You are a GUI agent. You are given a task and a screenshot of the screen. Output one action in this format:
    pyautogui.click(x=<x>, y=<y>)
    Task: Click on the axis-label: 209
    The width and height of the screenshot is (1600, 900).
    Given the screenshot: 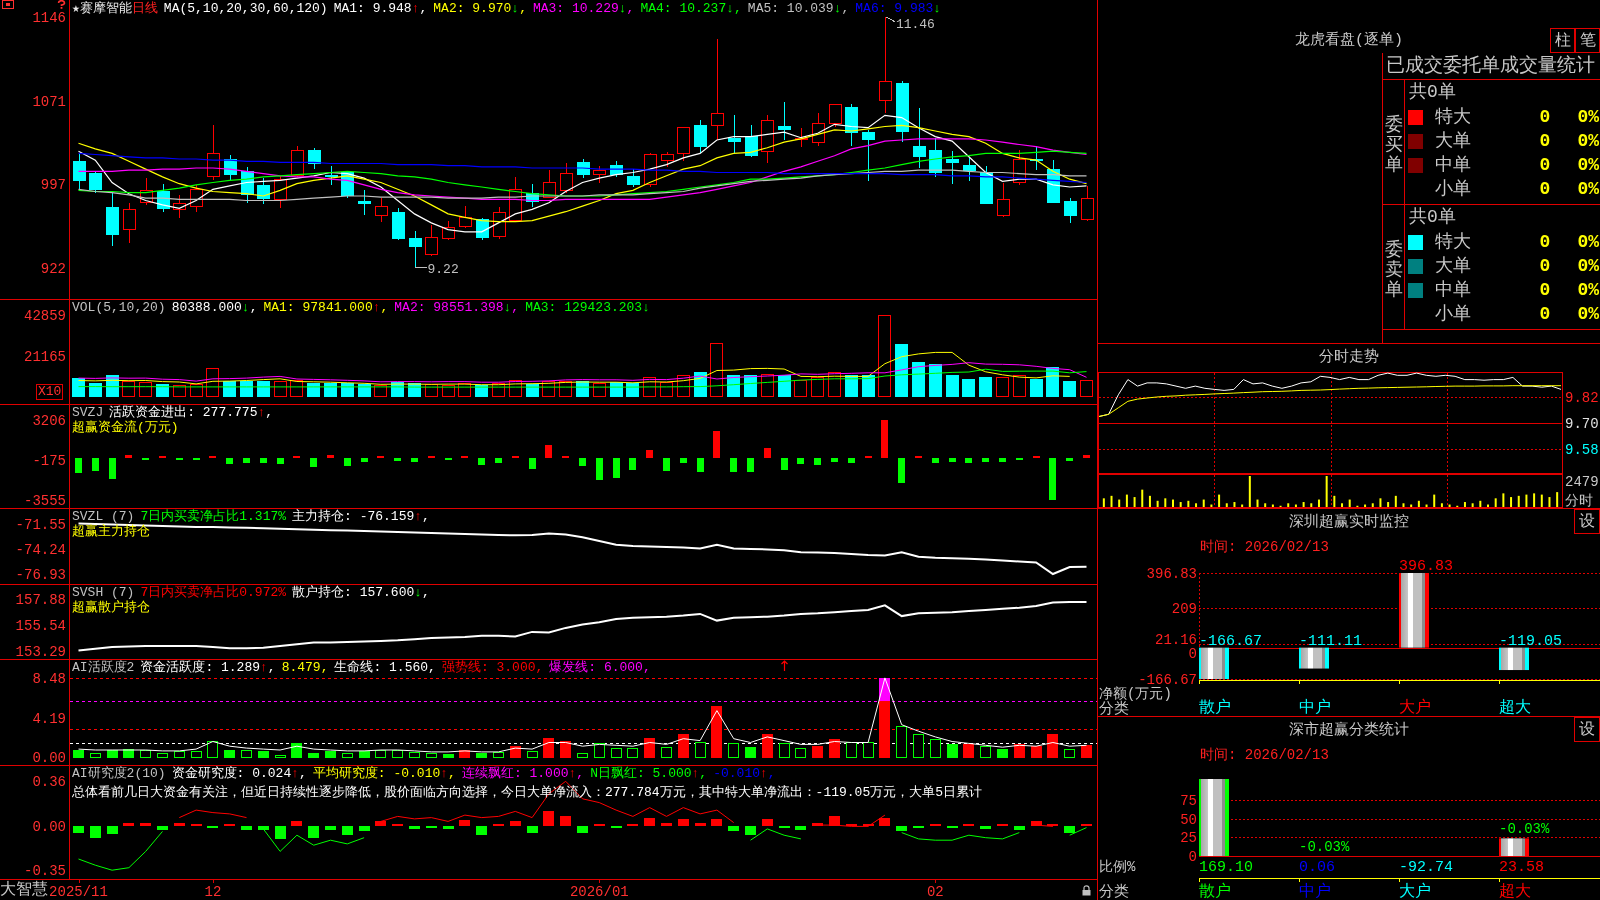 What is the action you would take?
    pyautogui.click(x=1184, y=609)
    